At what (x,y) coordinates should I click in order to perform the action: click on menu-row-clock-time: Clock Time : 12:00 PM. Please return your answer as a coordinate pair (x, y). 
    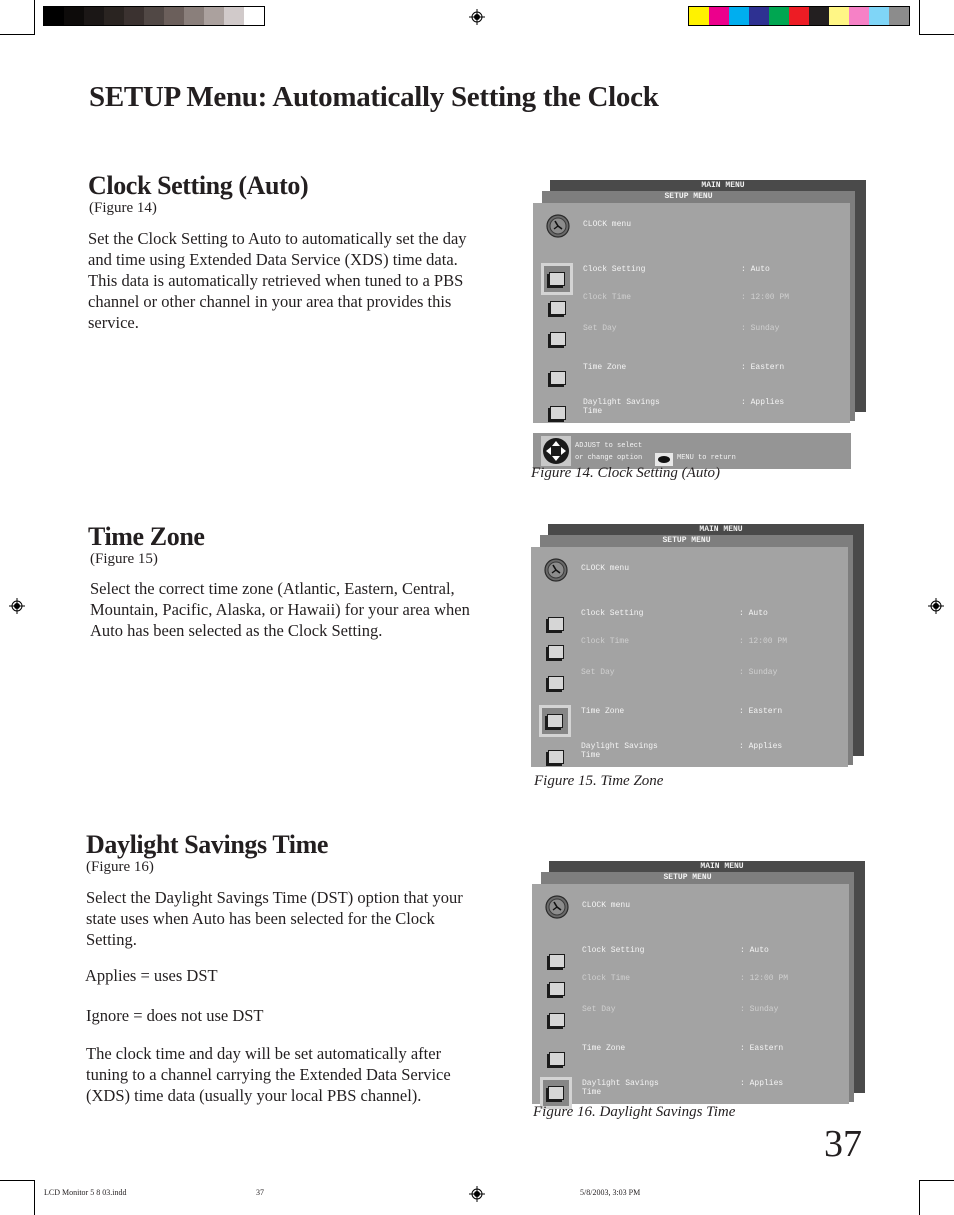
    Looking at the image, I should click on (691, 307).